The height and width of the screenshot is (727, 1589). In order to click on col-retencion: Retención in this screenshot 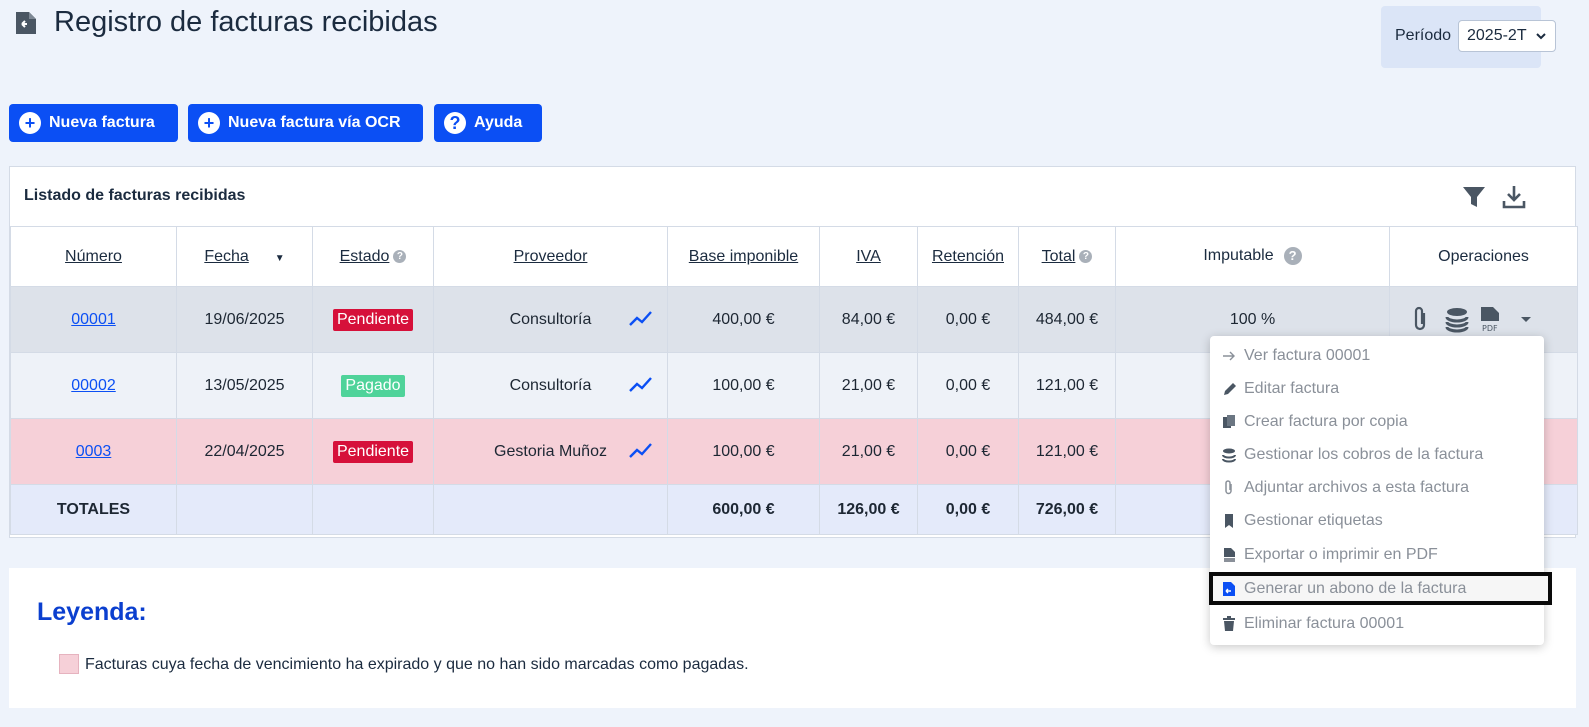, I will do `click(968, 256)`.